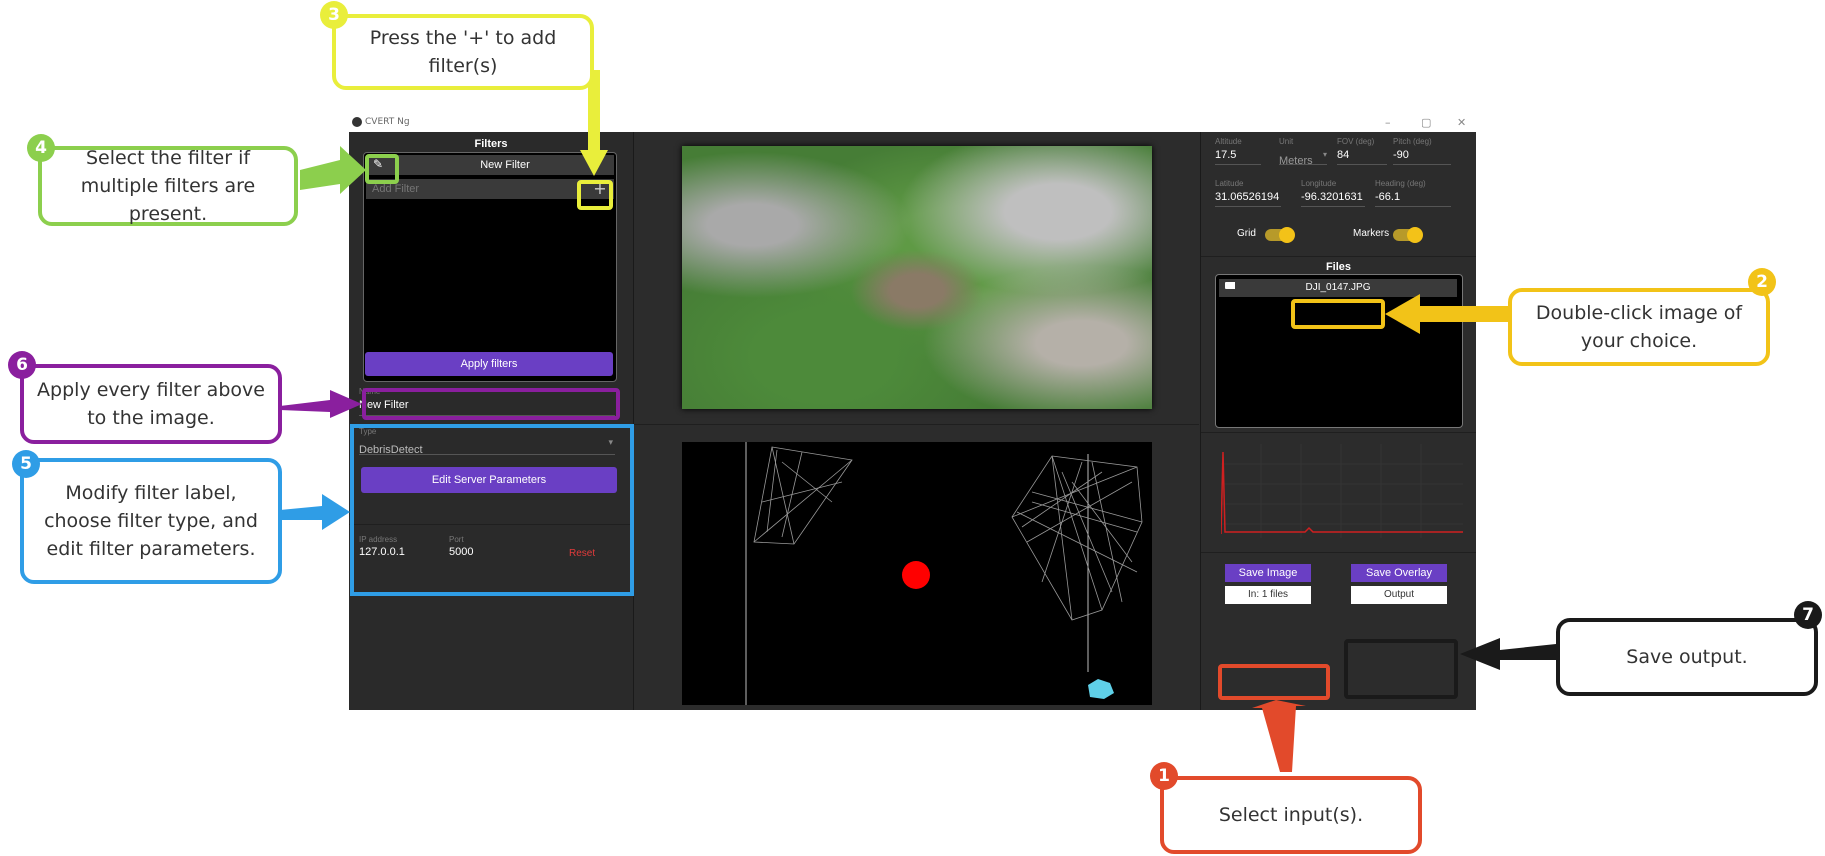 Image resolution: width=1825 pixels, height=856 pixels. What do you see at coordinates (1639, 327) in the screenshot?
I see `callout-double-click: Double-click image of your choice.` at bounding box center [1639, 327].